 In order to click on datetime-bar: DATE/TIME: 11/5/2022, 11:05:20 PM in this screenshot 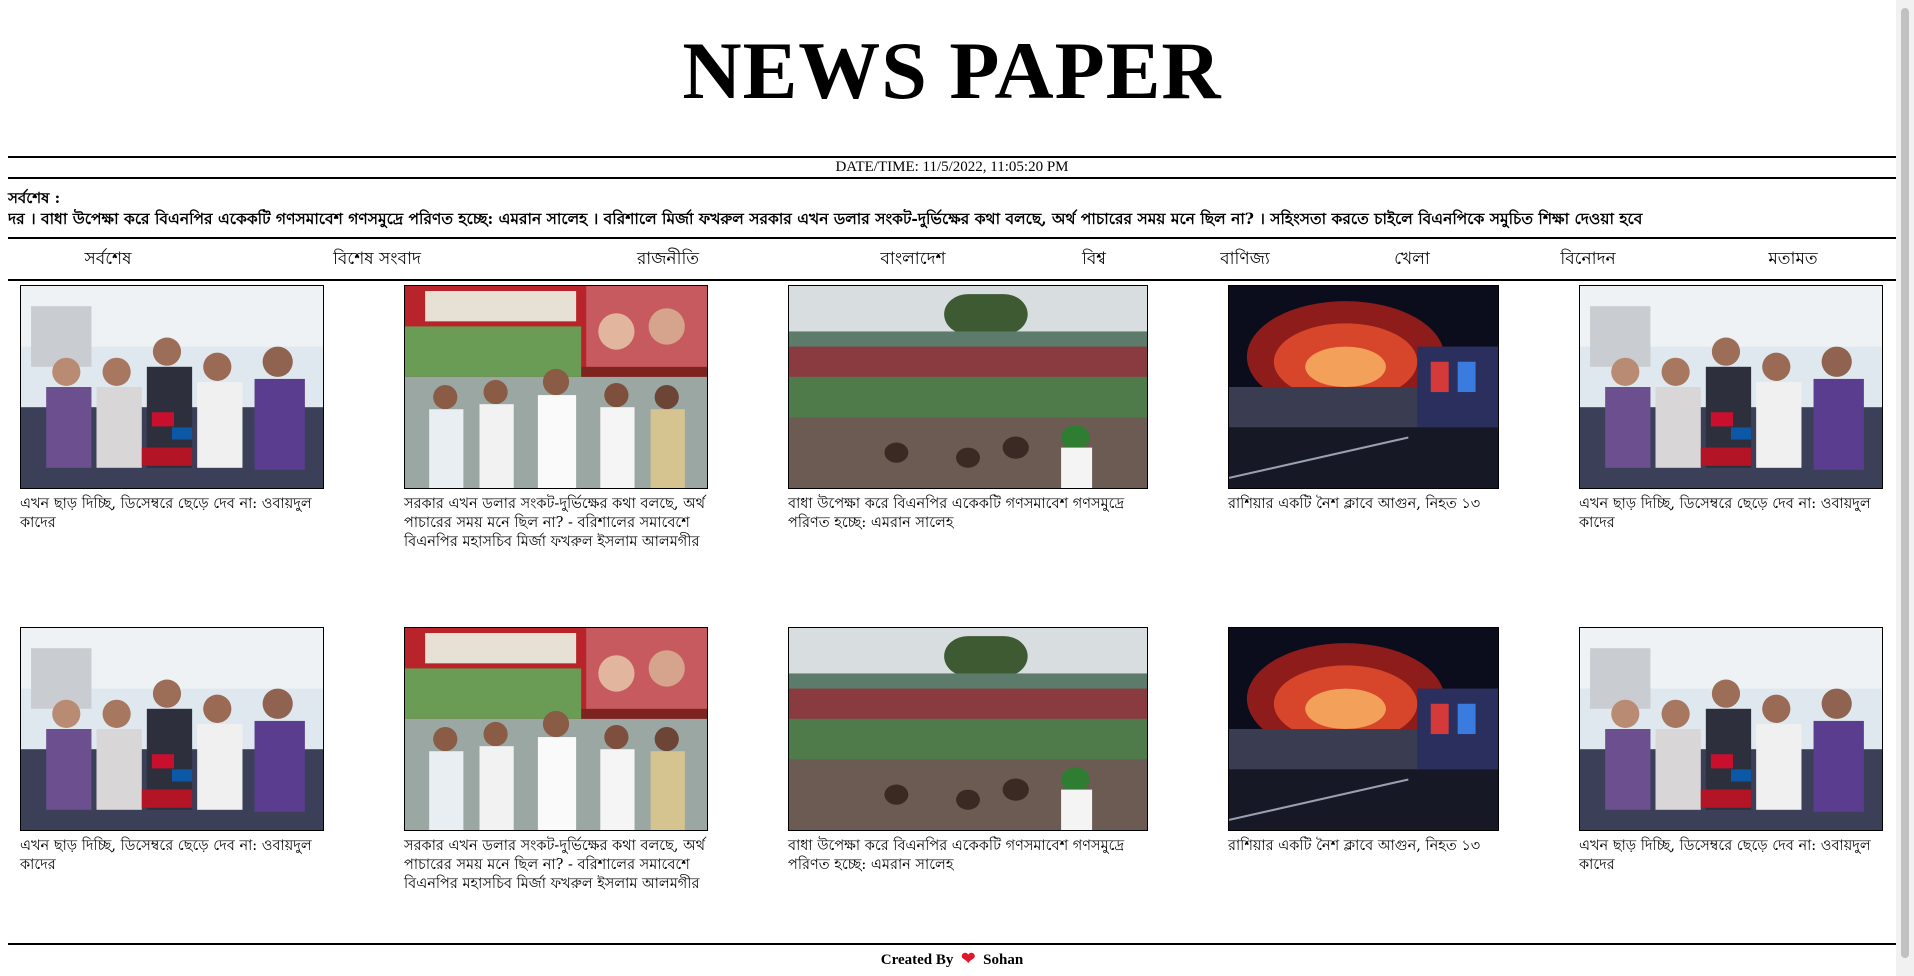, I will do `click(952, 167)`.